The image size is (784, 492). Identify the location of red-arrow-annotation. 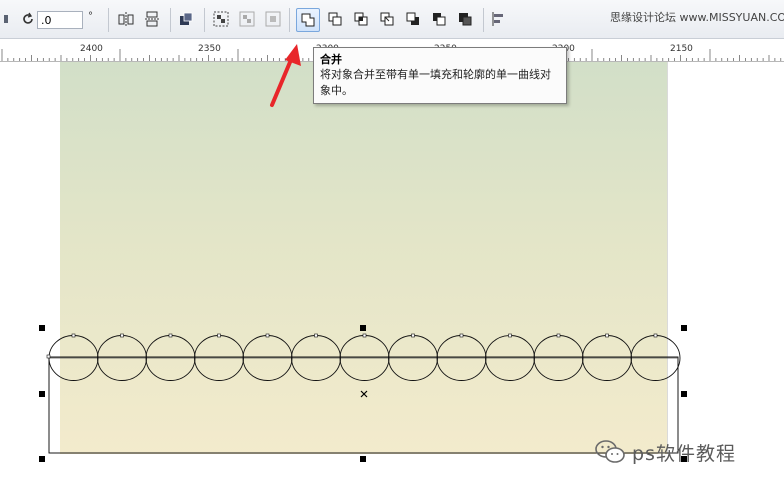
(285, 75).